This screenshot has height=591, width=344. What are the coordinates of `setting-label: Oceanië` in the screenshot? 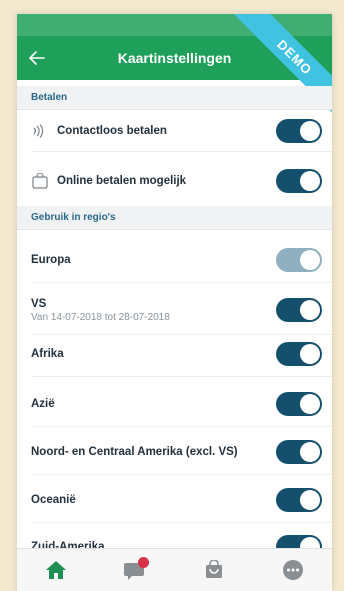 It's located at (53, 500).